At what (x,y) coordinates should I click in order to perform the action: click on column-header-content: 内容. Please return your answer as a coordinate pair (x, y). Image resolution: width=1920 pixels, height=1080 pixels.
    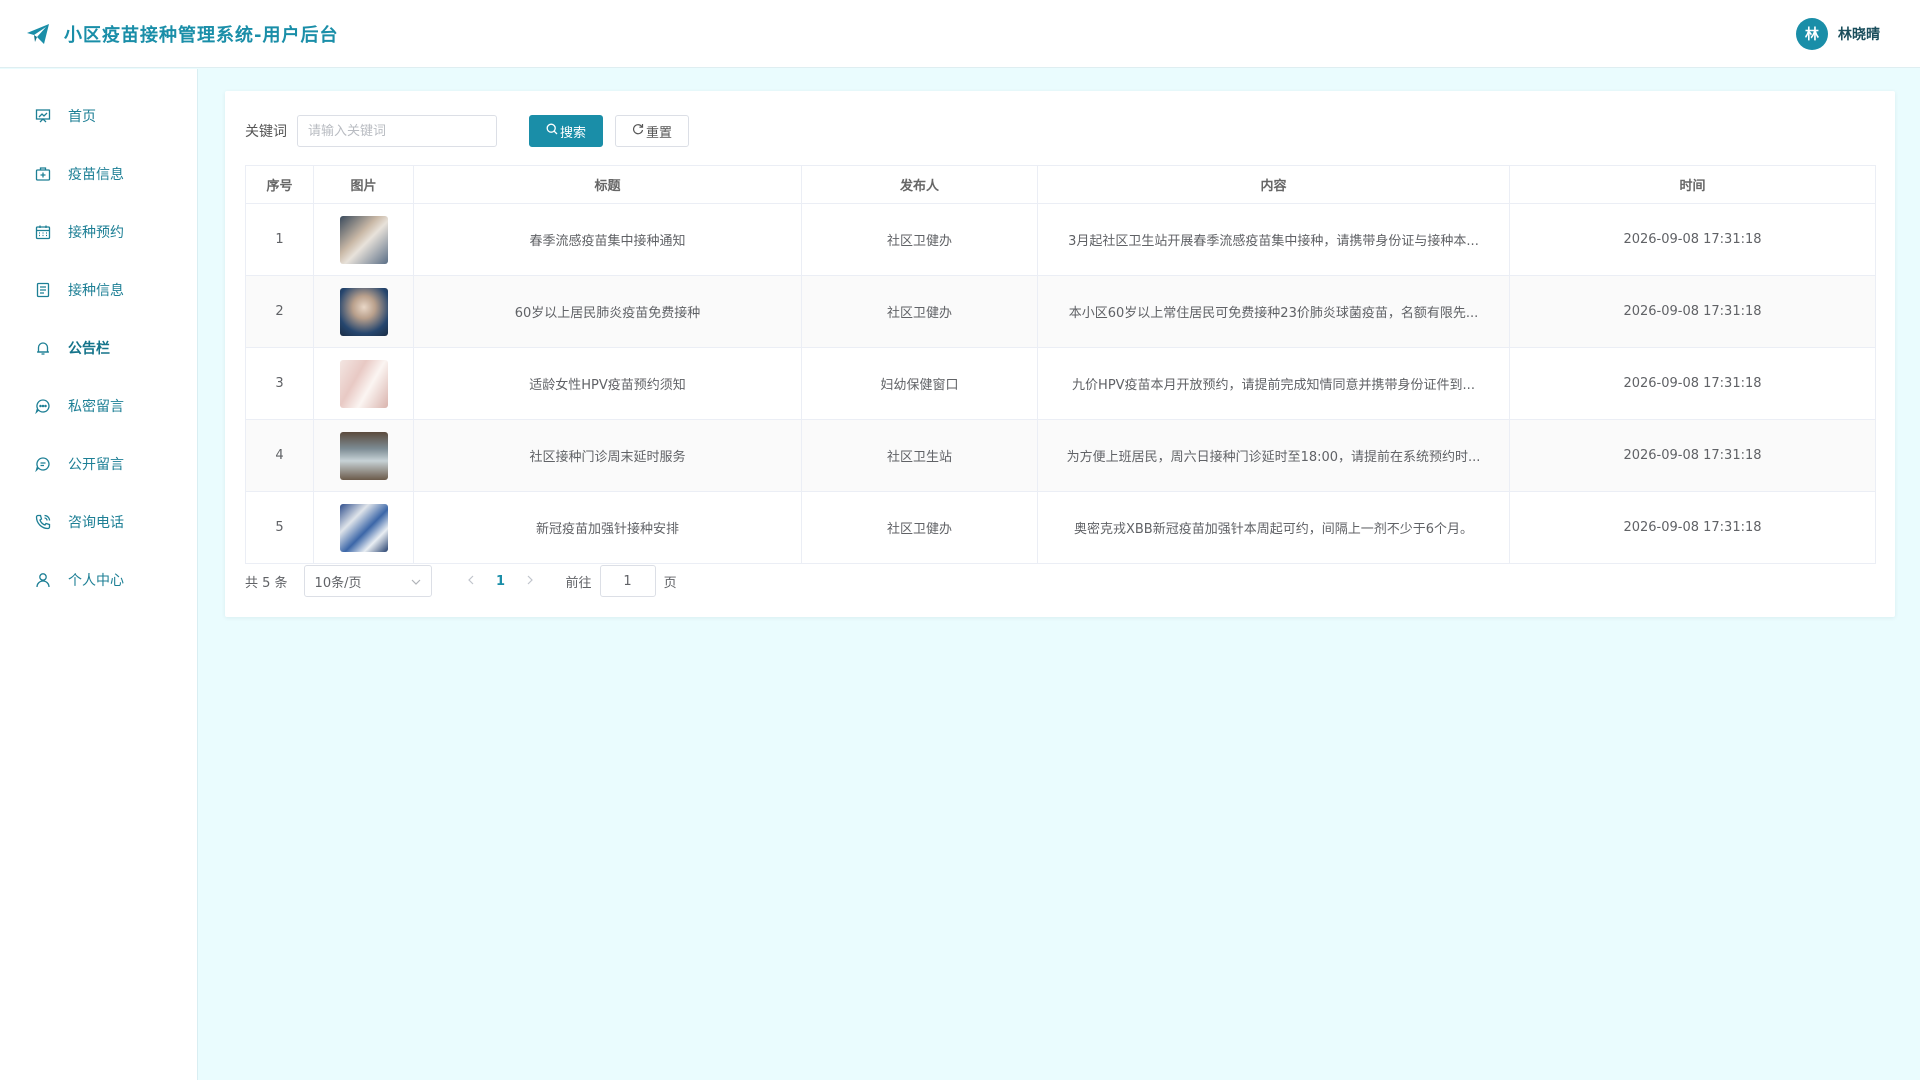
    Looking at the image, I should click on (1273, 184).